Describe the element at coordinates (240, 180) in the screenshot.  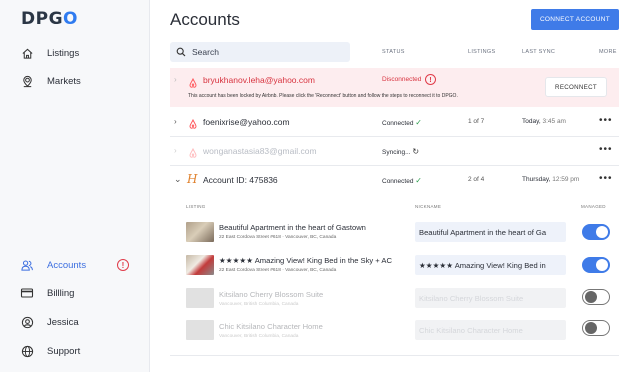
I see `account-id: Account ID: 475836` at that location.